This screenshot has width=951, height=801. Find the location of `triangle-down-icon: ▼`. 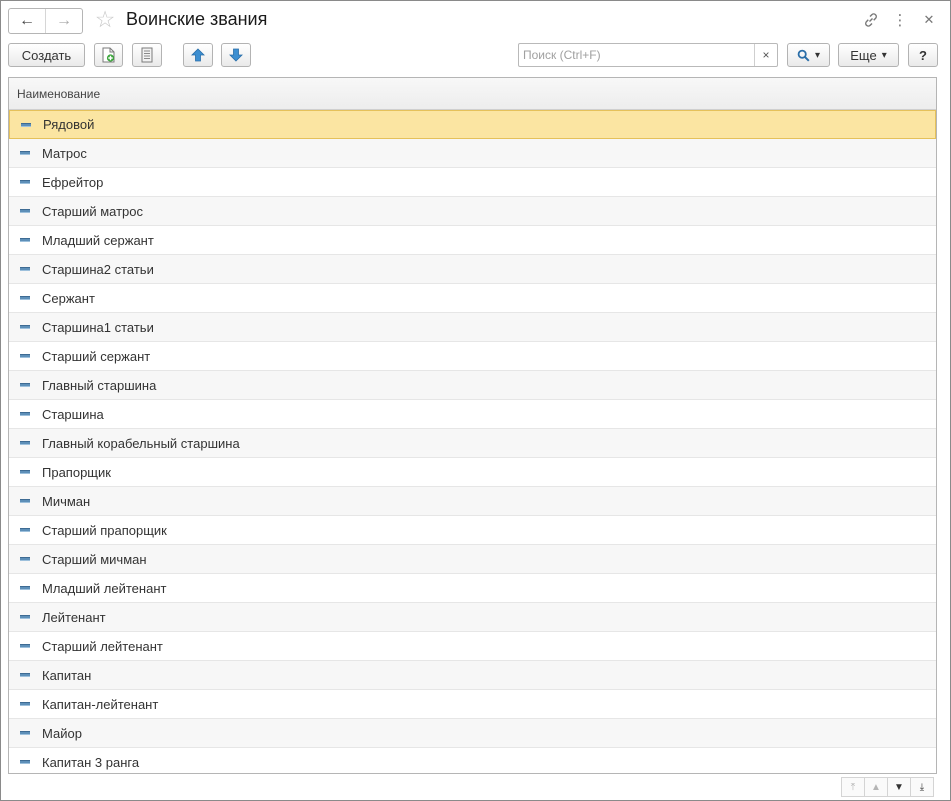

triangle-down-icon: ▼ is located at coordinates (899, 787).